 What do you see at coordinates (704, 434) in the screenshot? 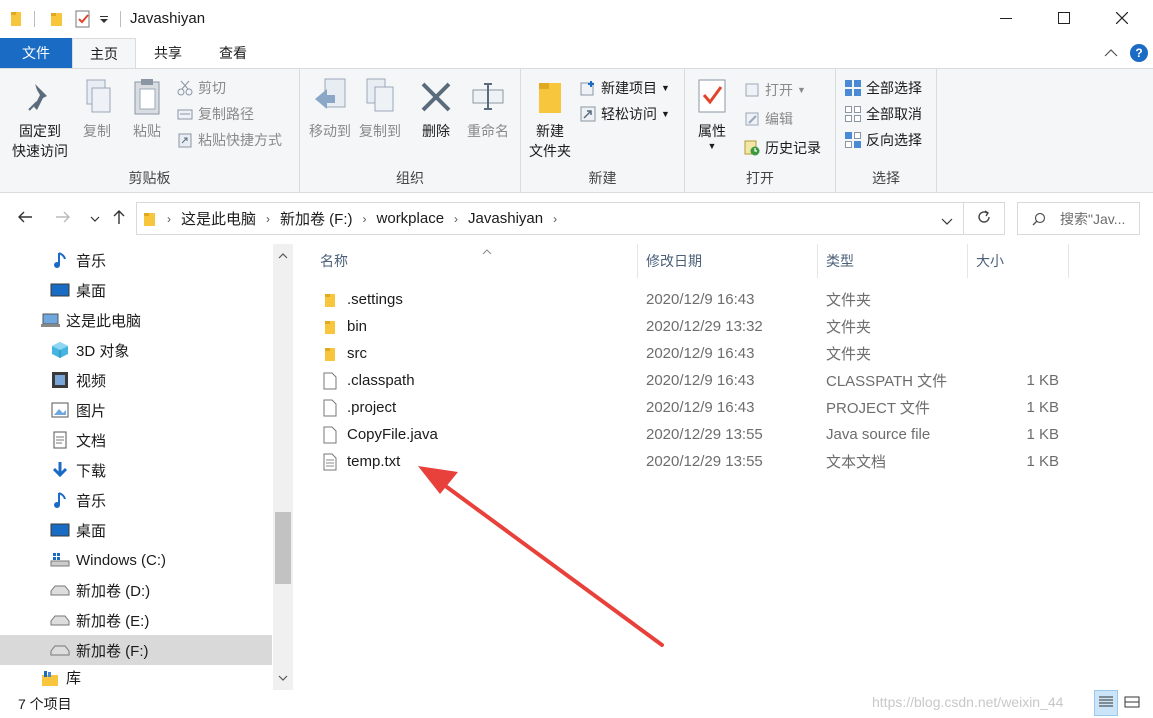
I see `file-date: 2020/12/29 13:55` at bounding box center [704, 434].